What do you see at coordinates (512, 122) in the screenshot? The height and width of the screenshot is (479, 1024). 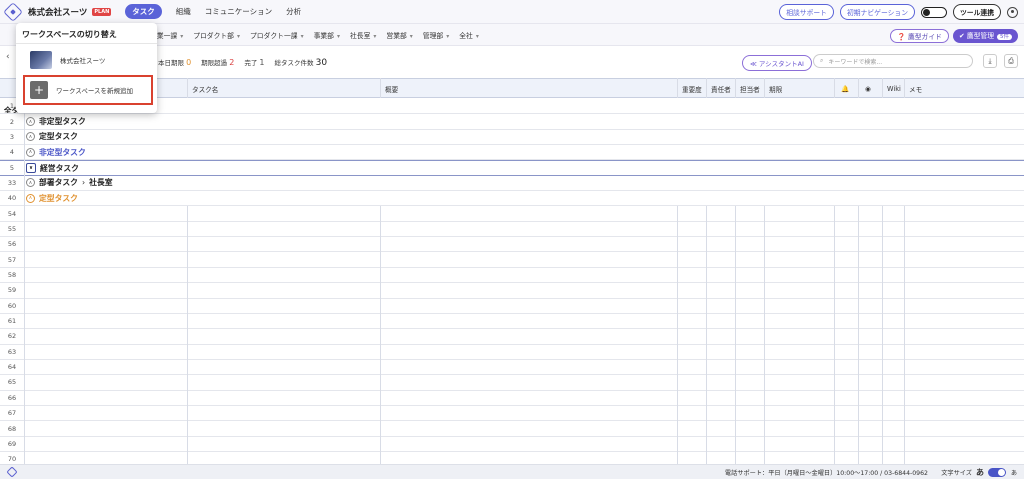 I see `group-row: 2 ∧ 非定型タスク` at bounding box center [512, 122].